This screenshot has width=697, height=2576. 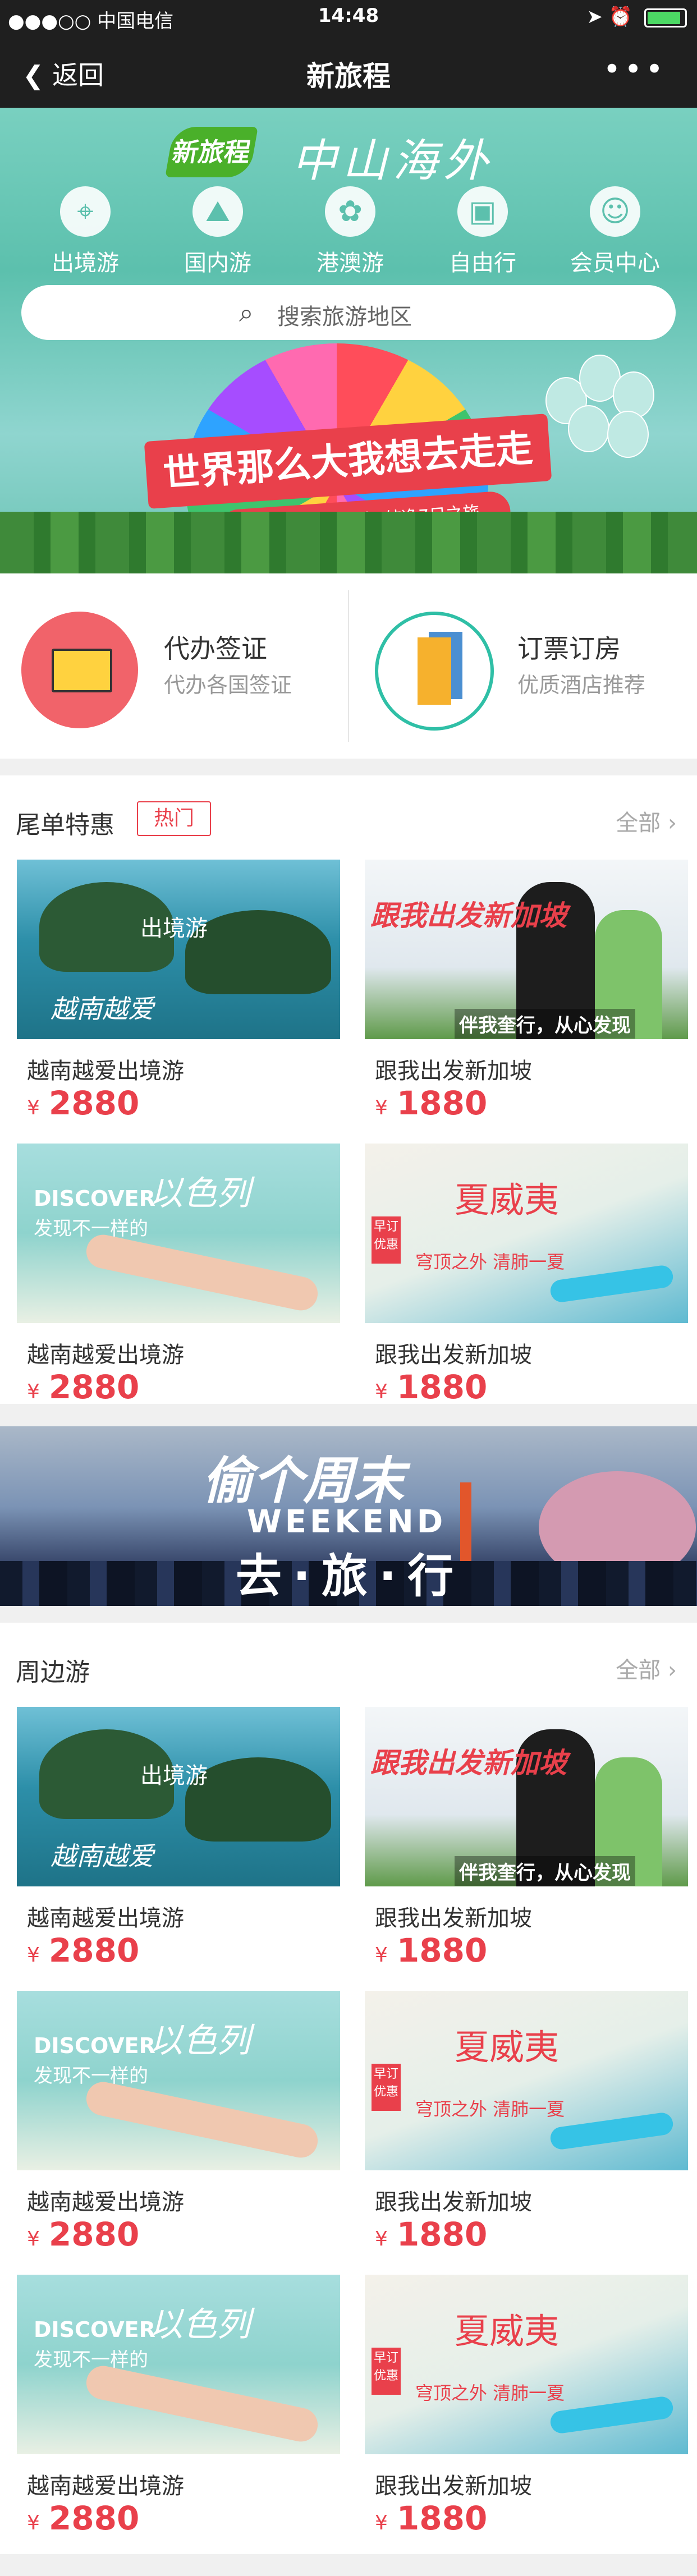 I want to click on banner-line: 去·旅·行, so click(x=351, y=1576).